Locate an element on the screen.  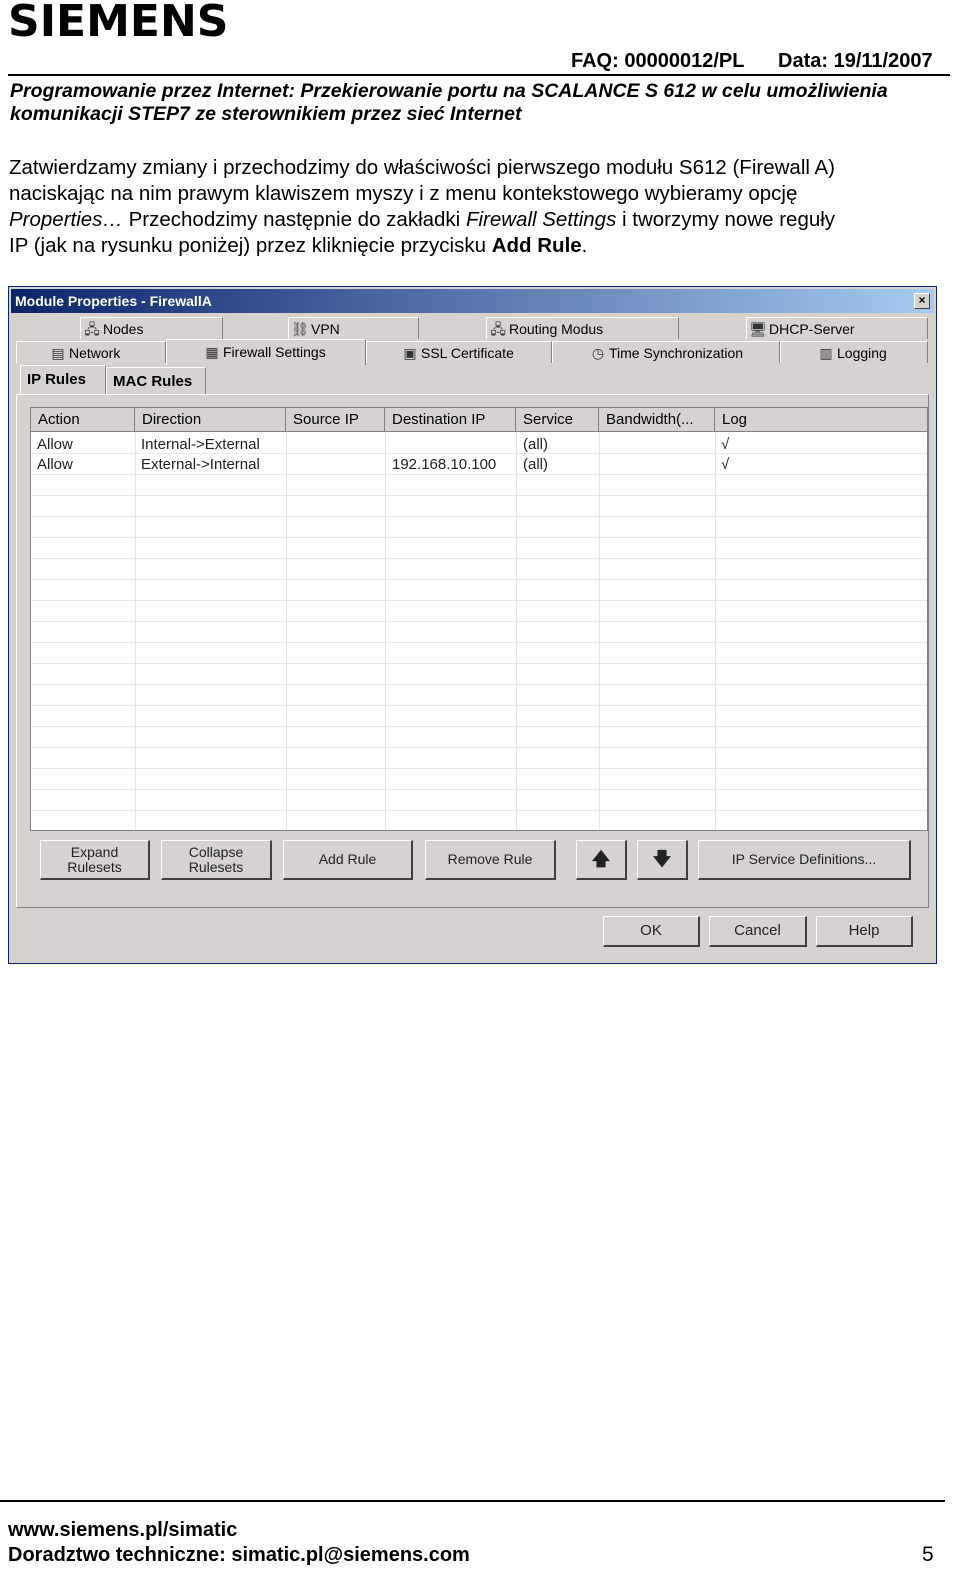
row1-service: (all) is located at coordinates (535, 445).